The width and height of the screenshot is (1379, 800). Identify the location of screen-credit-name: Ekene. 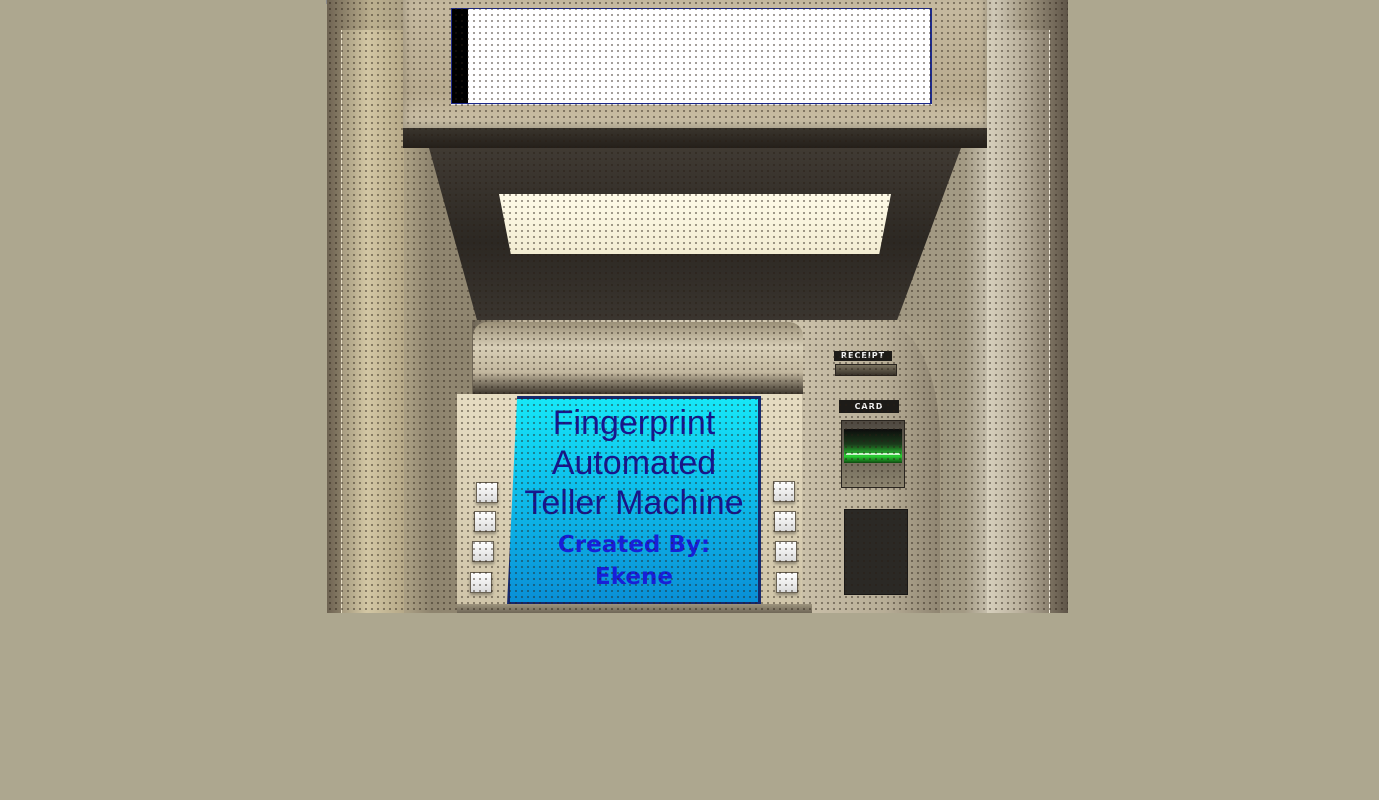
(634, 577).